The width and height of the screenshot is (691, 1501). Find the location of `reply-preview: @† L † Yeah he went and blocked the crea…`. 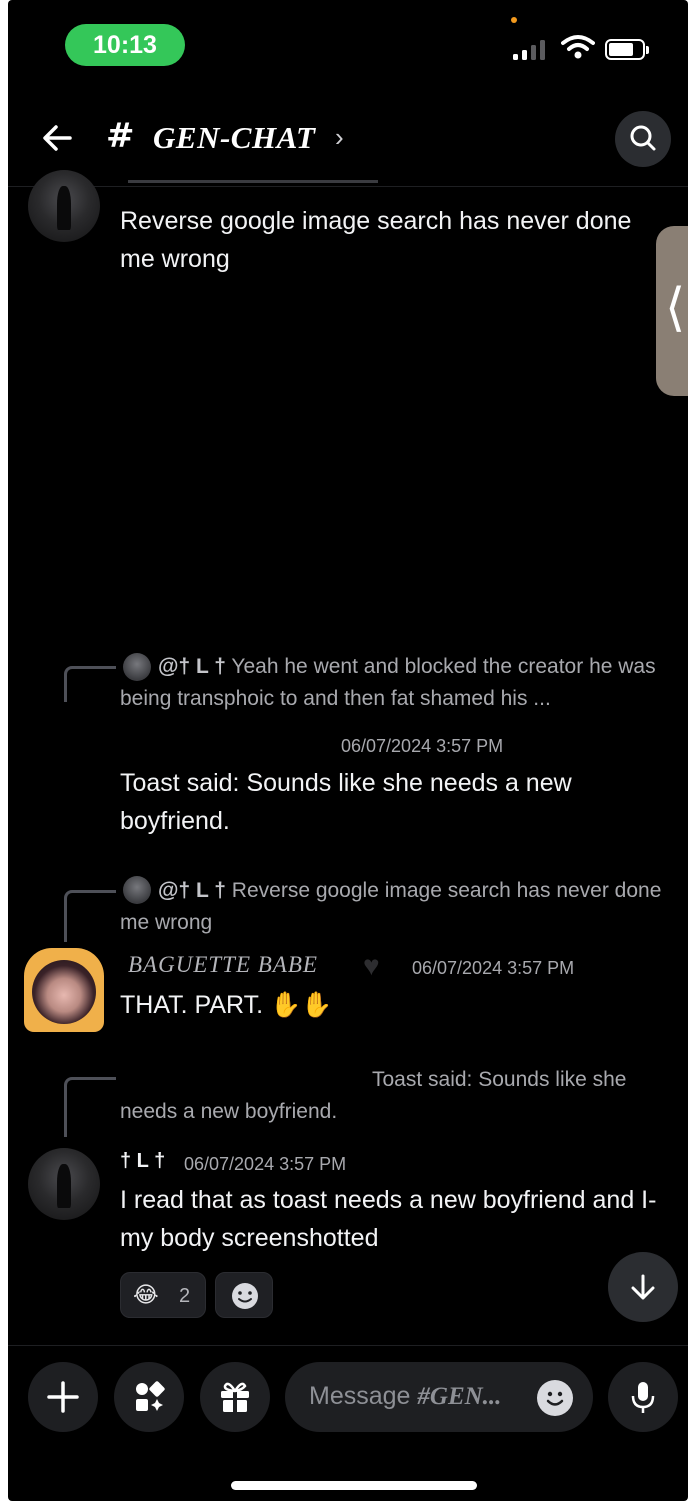

reply-preview: @† L † Yeah he went and blocked the crea… is located at coordinates (394, 683).